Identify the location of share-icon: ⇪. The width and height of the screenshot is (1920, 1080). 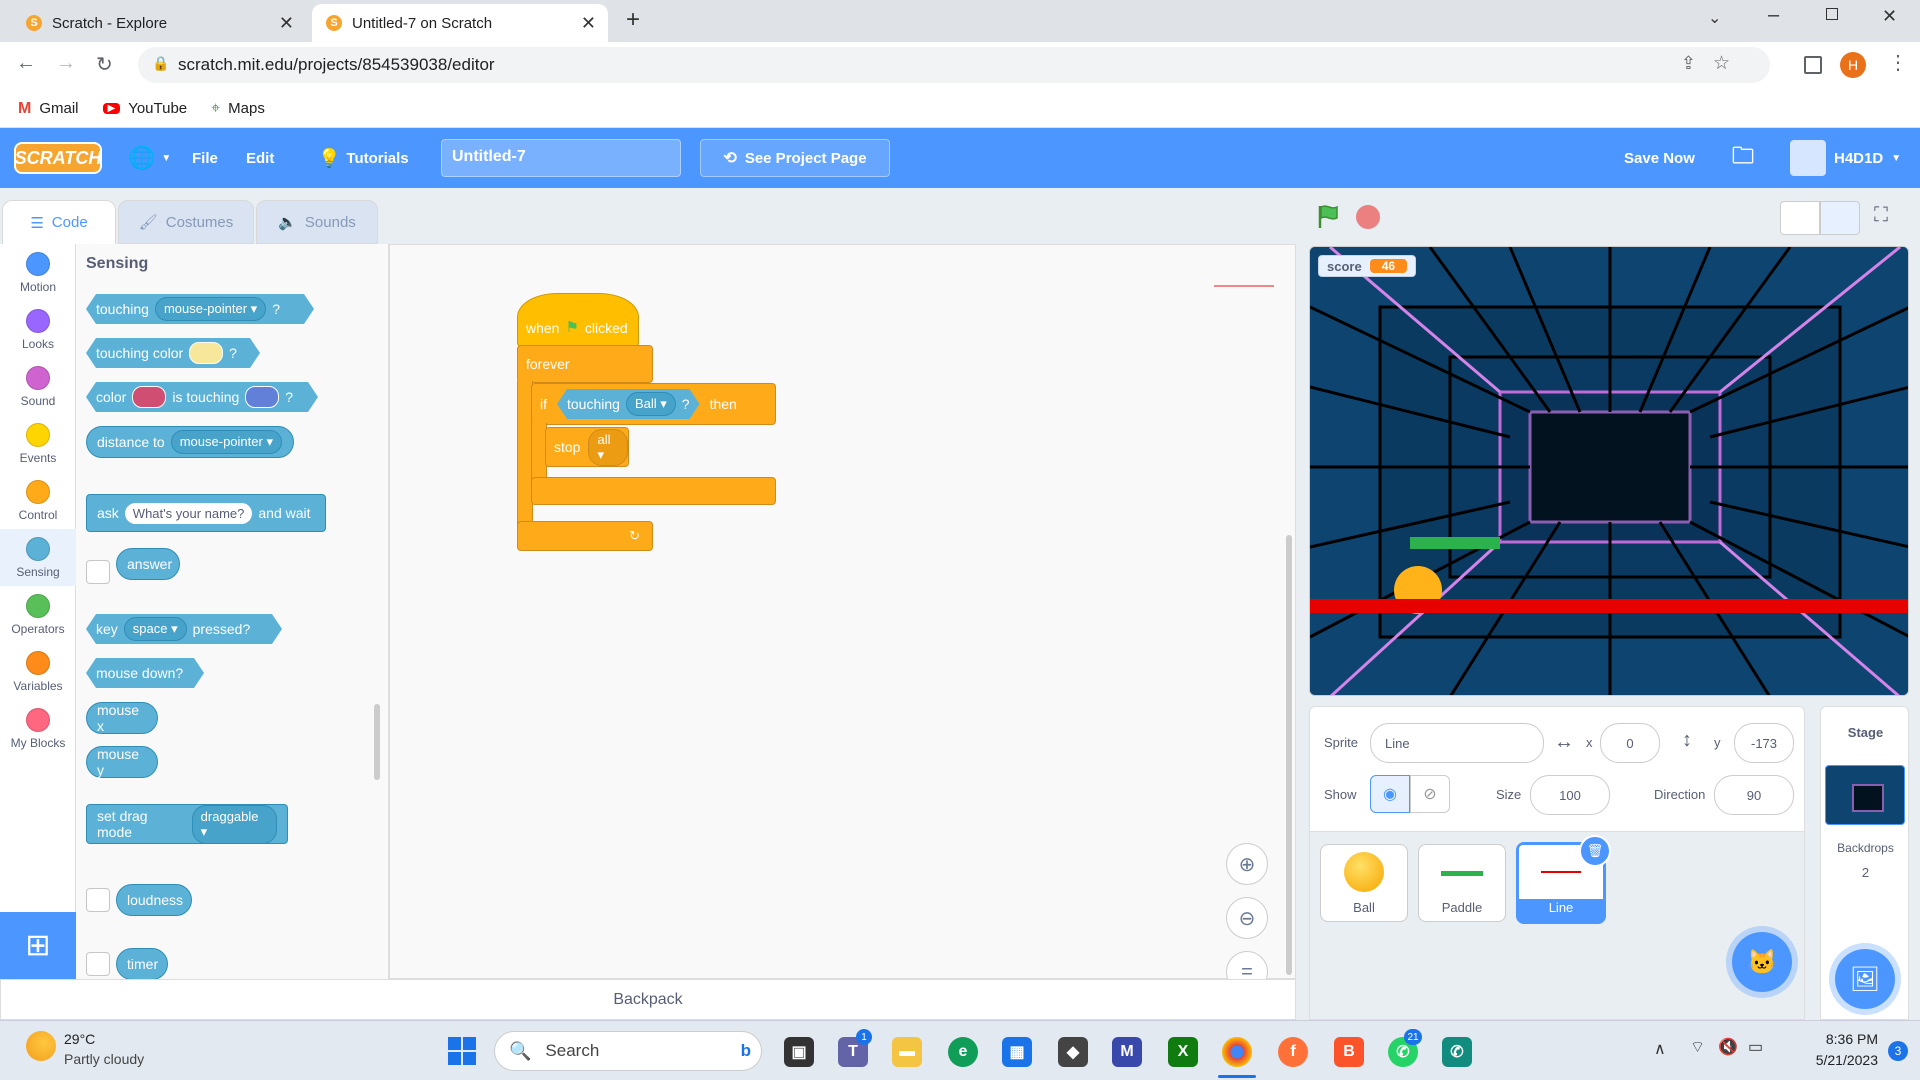
(1688, 63).